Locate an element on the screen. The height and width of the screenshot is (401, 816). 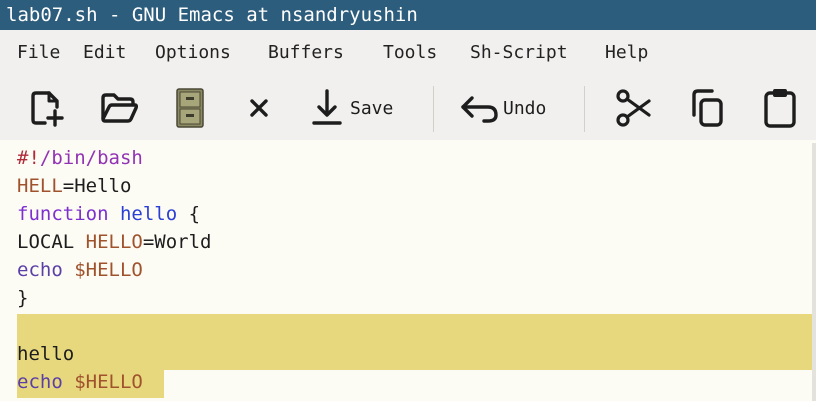
function-call: hello is located at coordinates (46, 354).